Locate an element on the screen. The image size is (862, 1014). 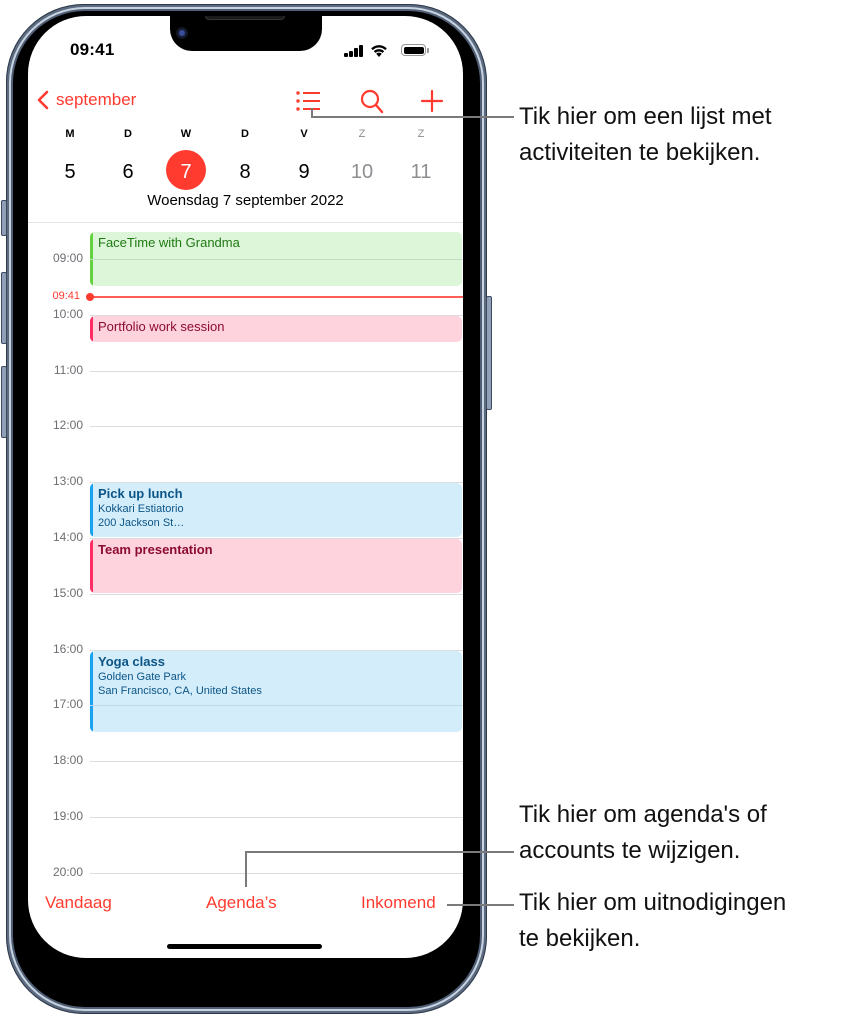
cellular-signal-icon is located at coordinates (355, 51).